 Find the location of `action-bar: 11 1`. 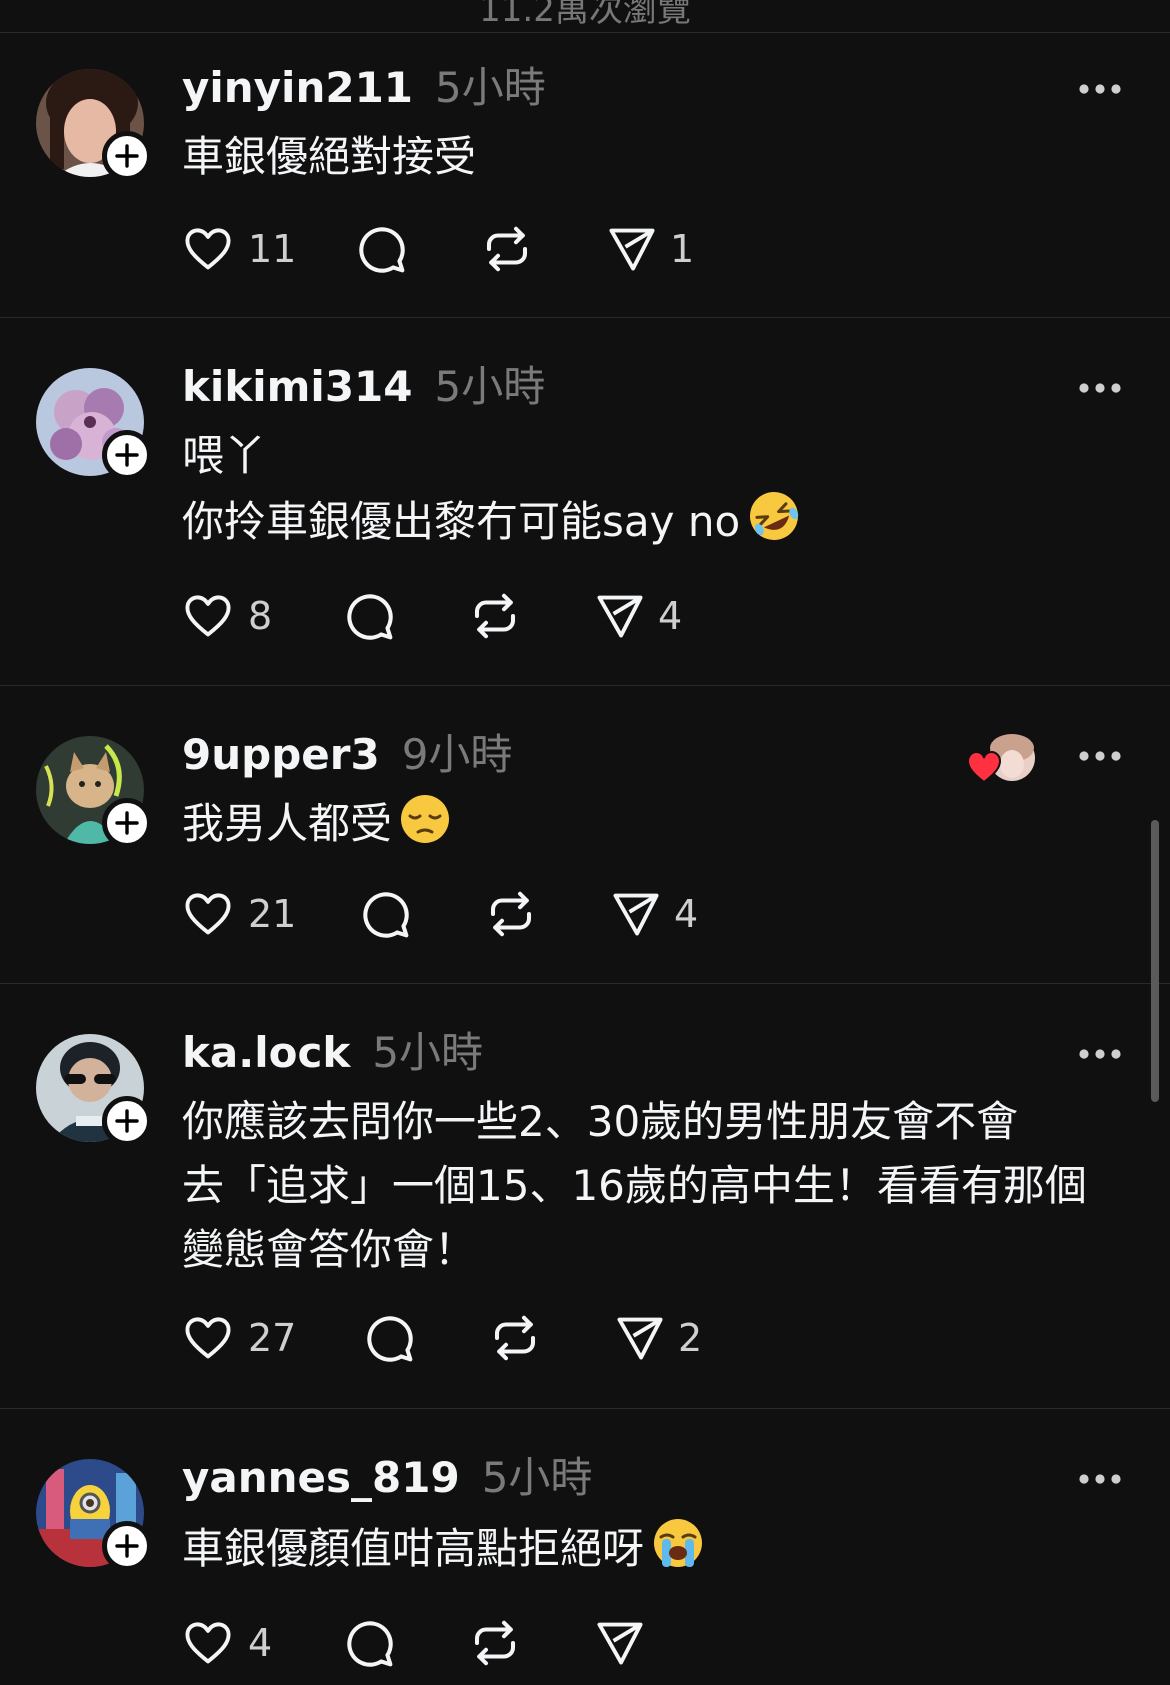

action-bar: 11 1 is located at coordinates (580, 249).